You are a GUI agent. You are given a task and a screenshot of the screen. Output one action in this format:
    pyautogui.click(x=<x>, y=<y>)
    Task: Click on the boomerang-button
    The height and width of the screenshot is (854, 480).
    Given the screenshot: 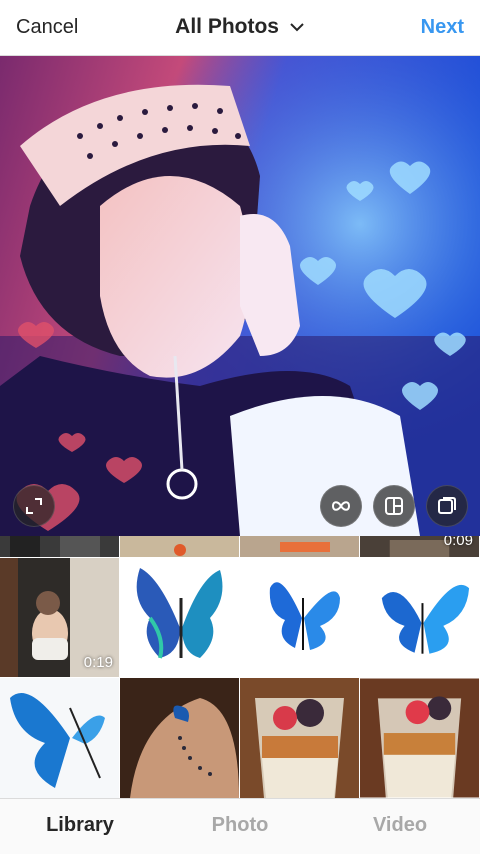 What is the action you would take?
    pyautogui.click(x=341, y=506)
    